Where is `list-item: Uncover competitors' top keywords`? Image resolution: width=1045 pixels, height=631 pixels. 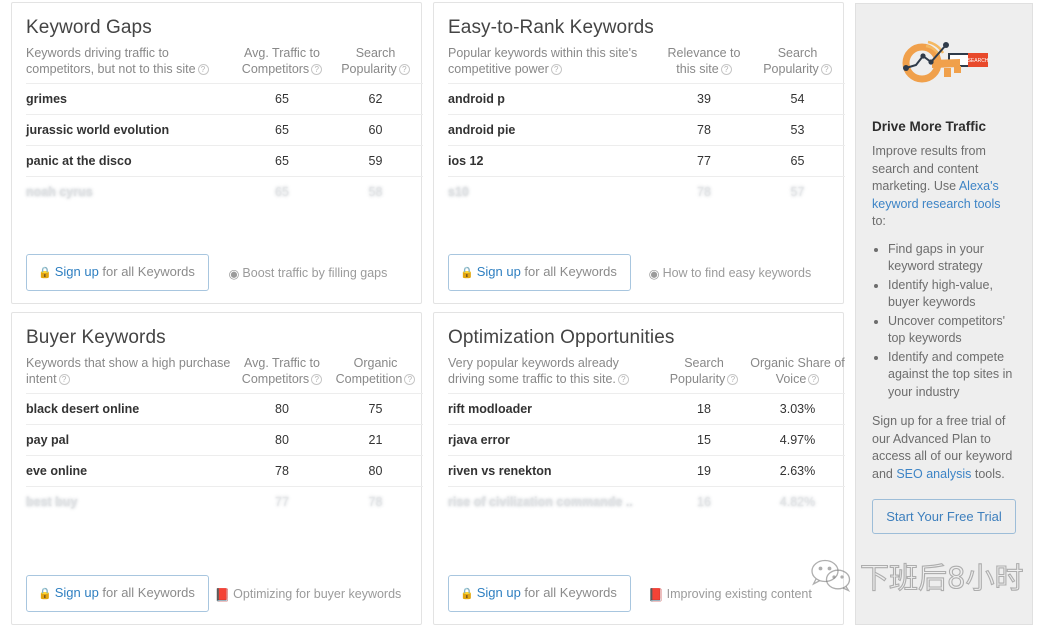 list-item: Uncover competitors' top keywords is located at coordinates (952, 330).